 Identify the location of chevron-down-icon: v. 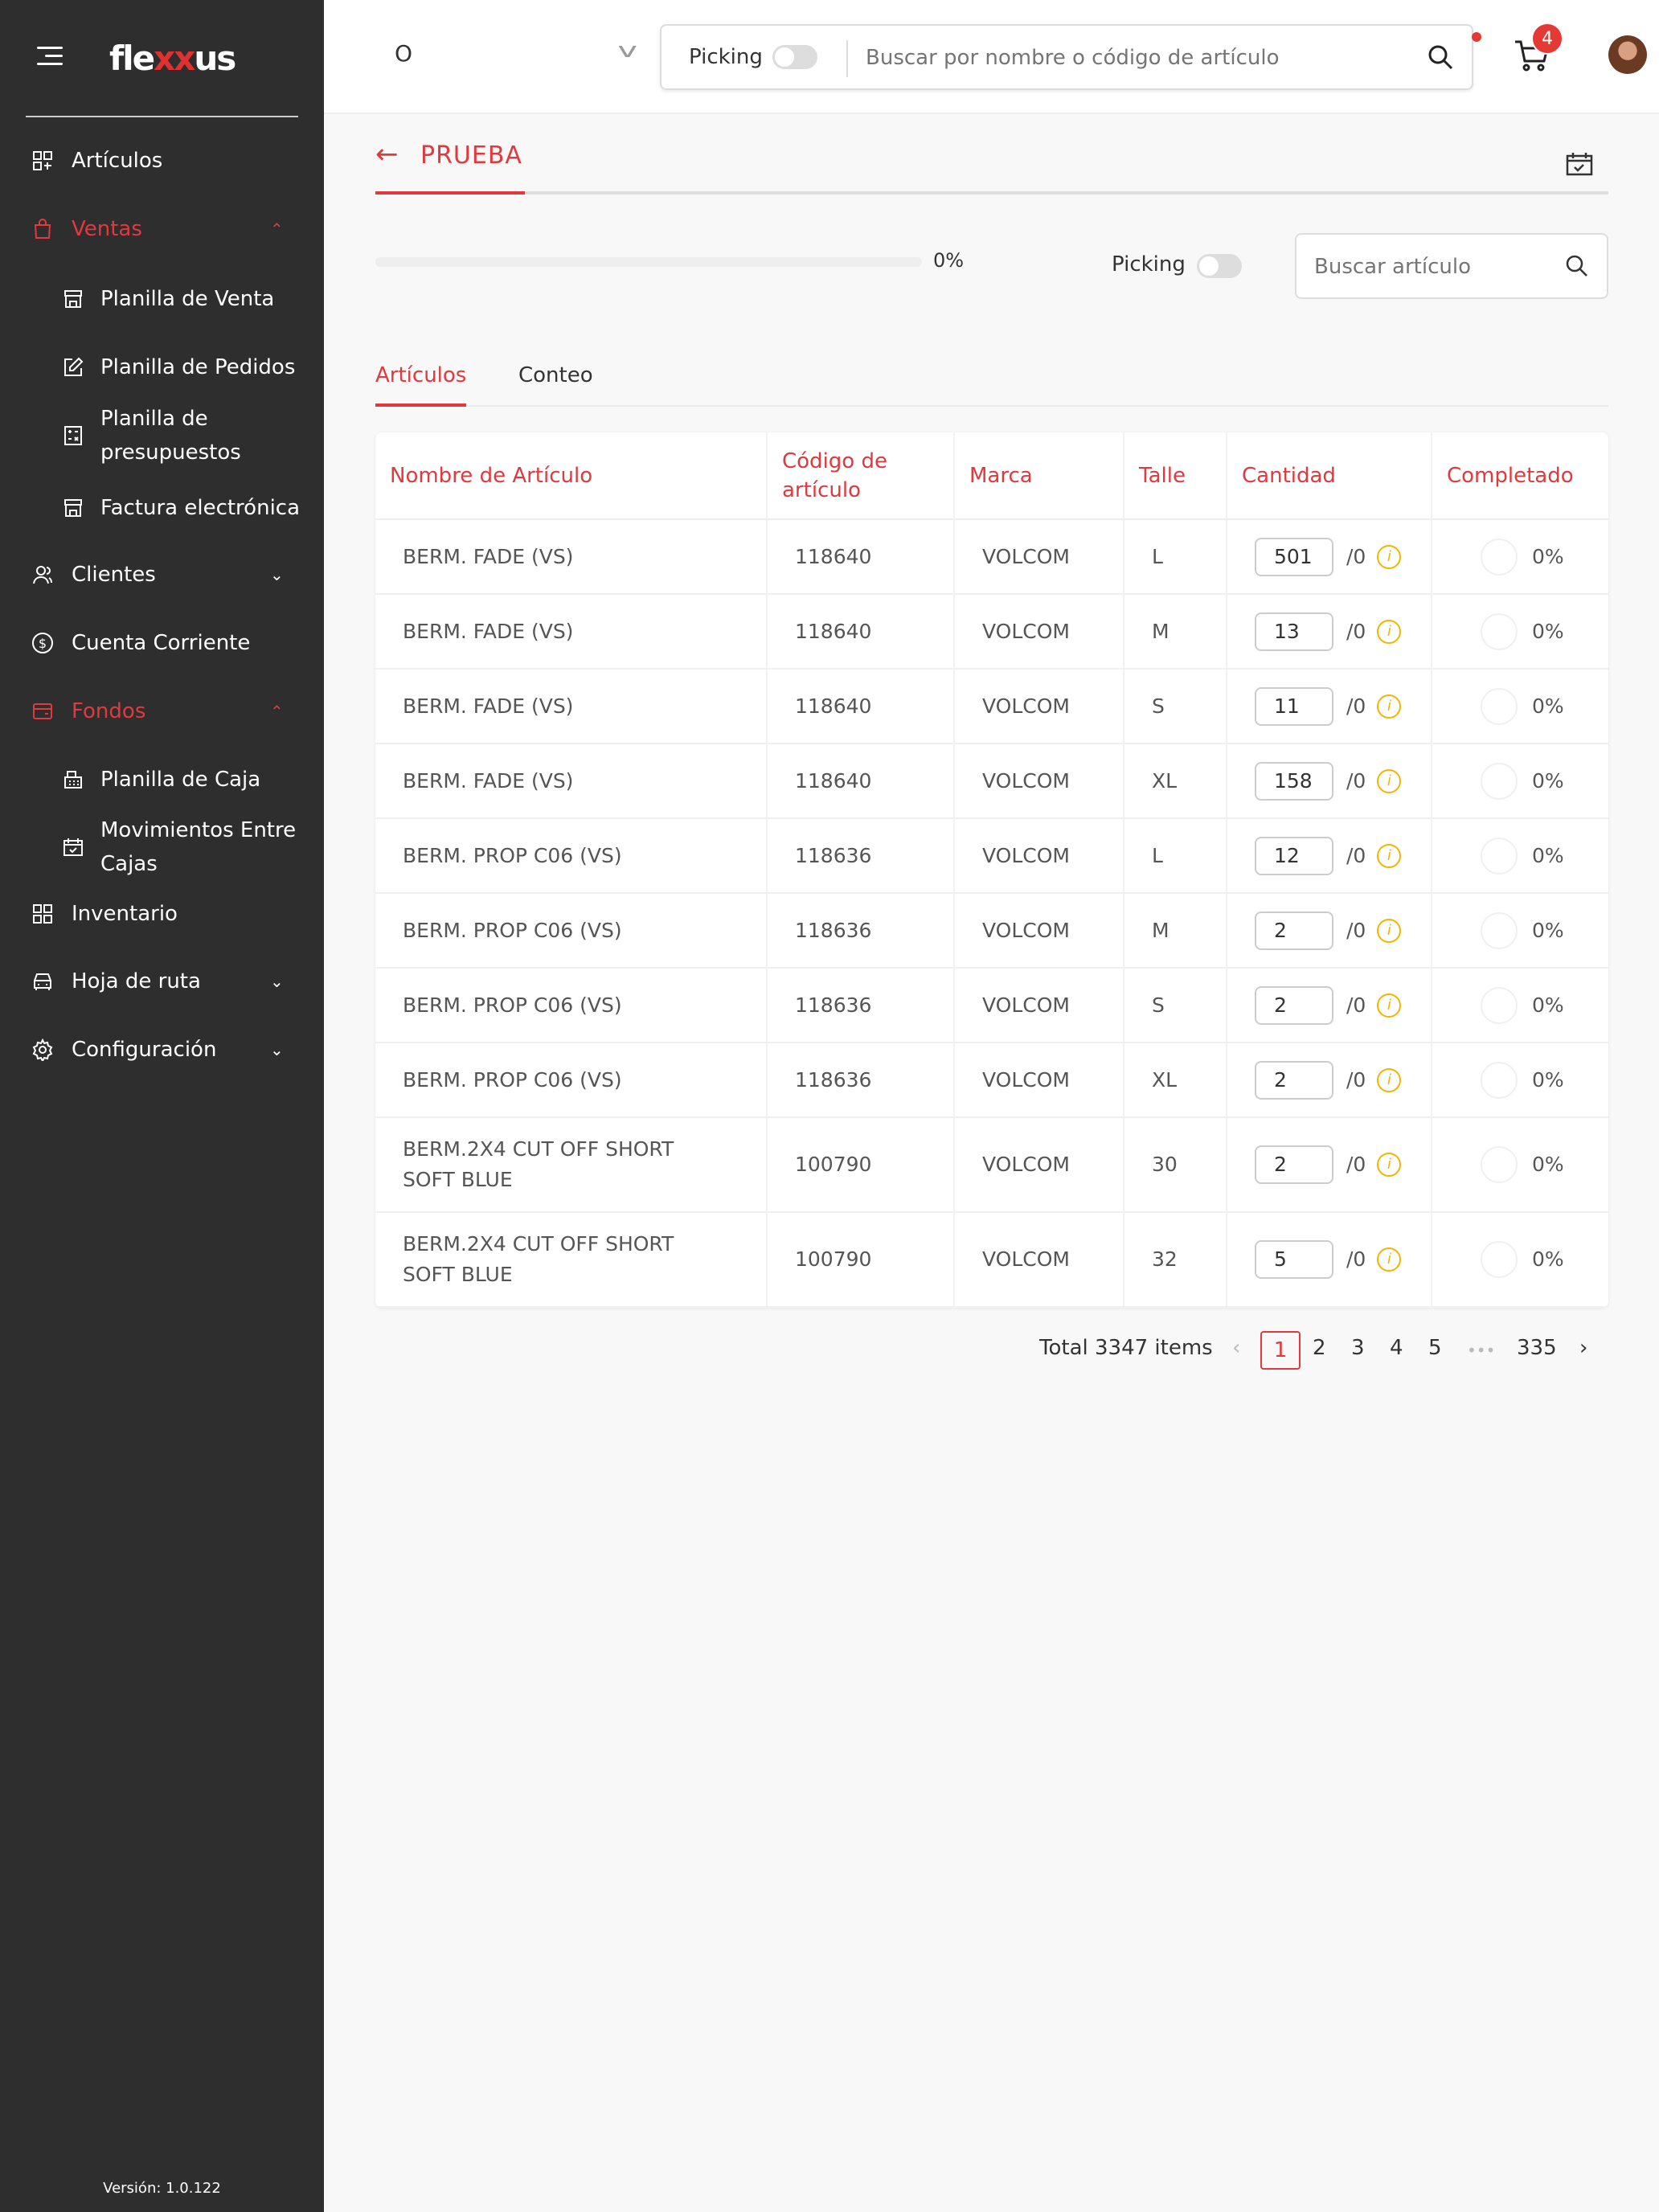
(627, 51).